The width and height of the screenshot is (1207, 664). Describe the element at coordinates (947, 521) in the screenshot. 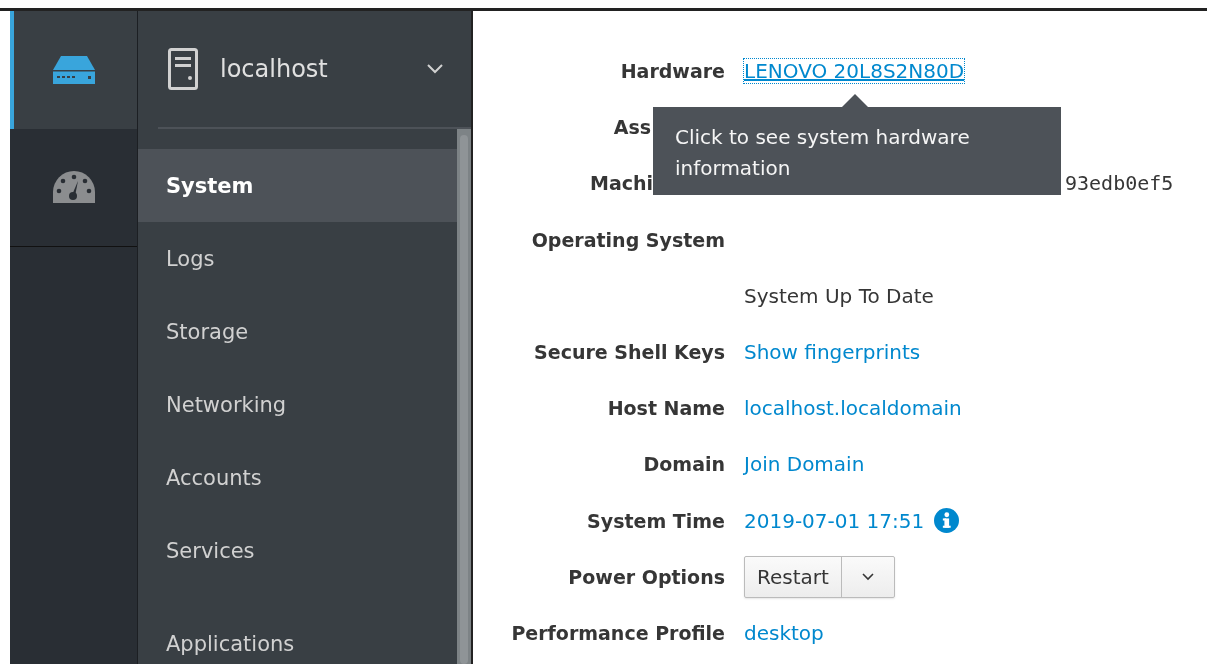

I see `info-icon` at that location.